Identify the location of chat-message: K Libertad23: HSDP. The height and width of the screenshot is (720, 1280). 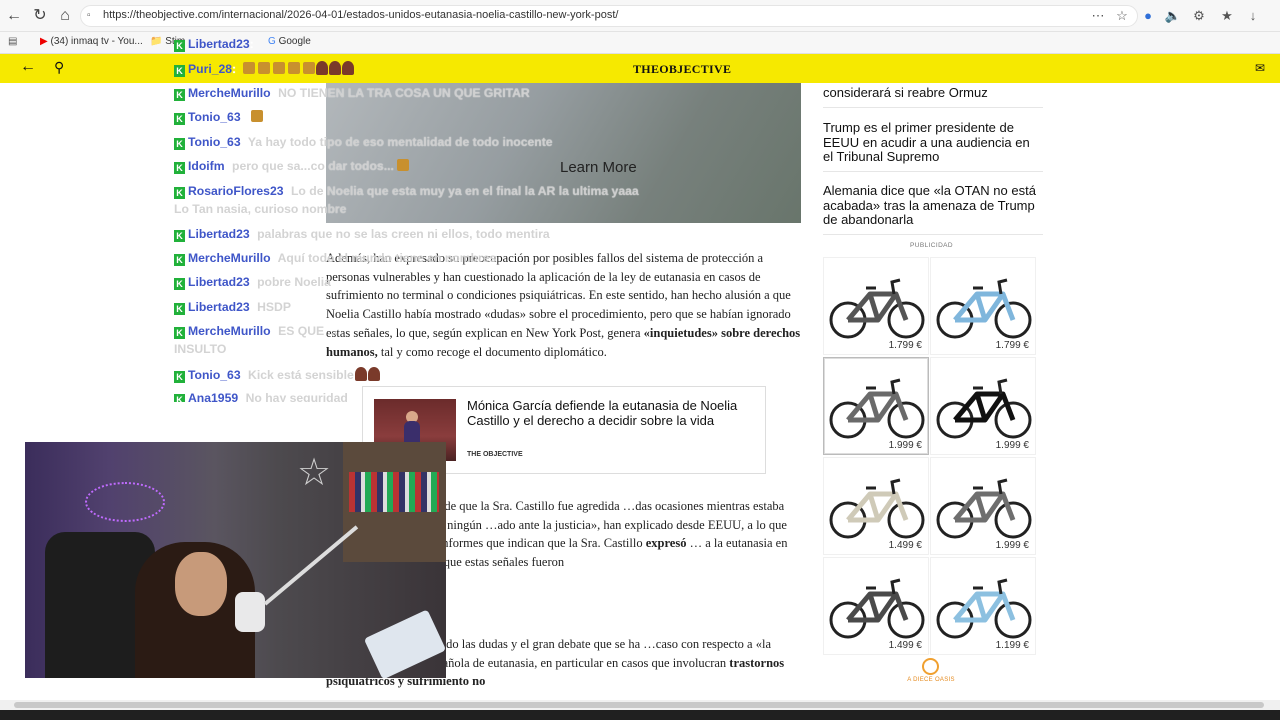
(232, 307).